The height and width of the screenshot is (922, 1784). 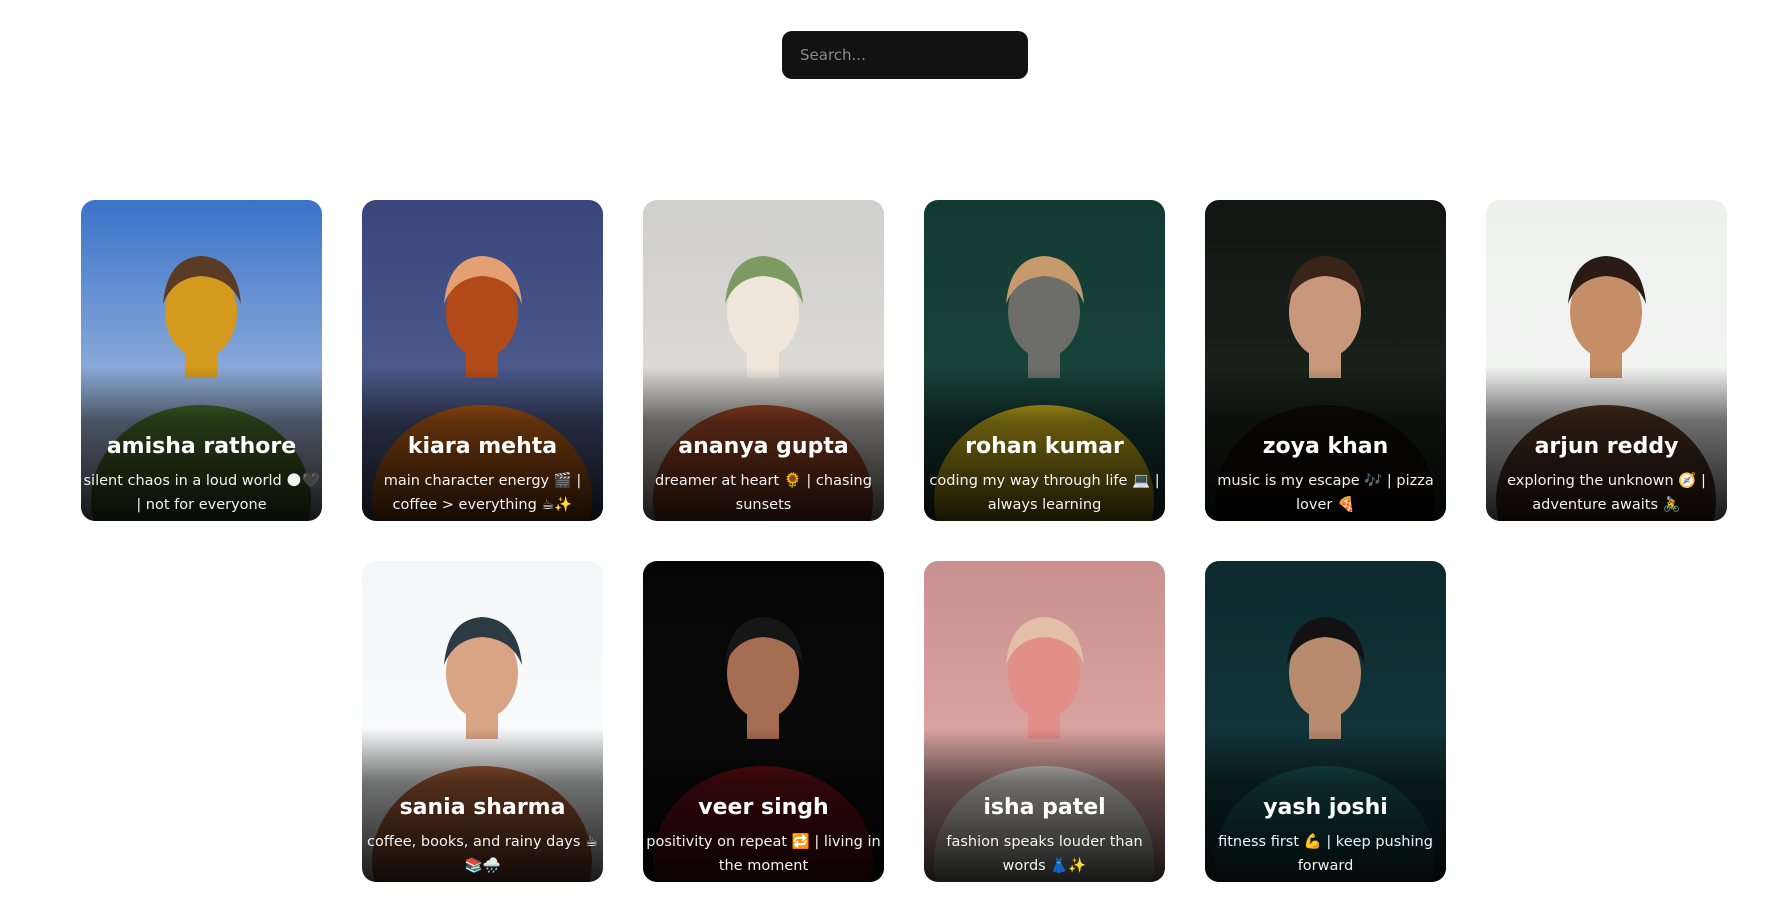 What do you see at coordinates (201, 446) in the screenshot?
I see `profile-name: amisha rathore` at bounding box center [201, 446].